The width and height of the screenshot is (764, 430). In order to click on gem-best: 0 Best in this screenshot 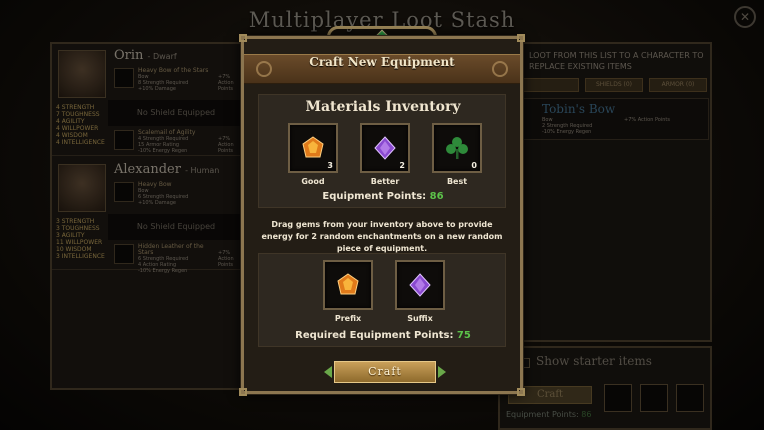, I will do `click(458, 154)`.